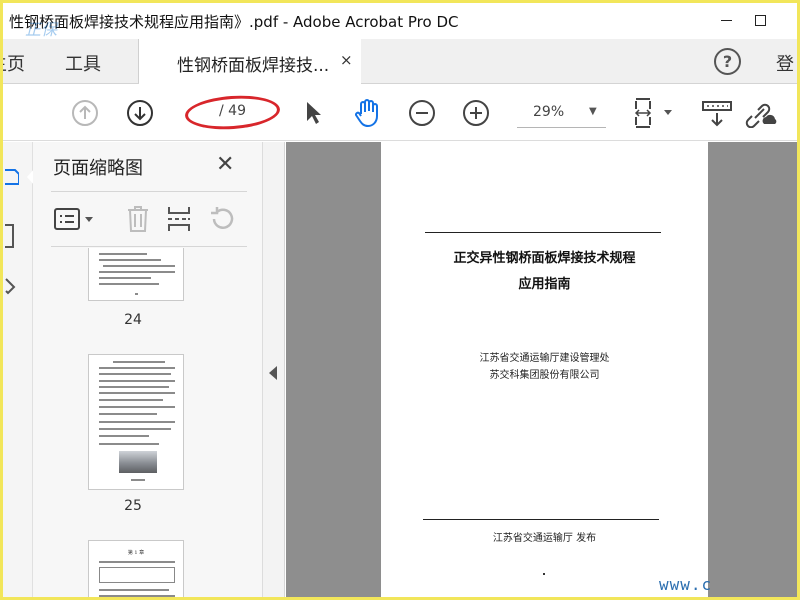  I want to click on select-tool-button, so click(313, 113).